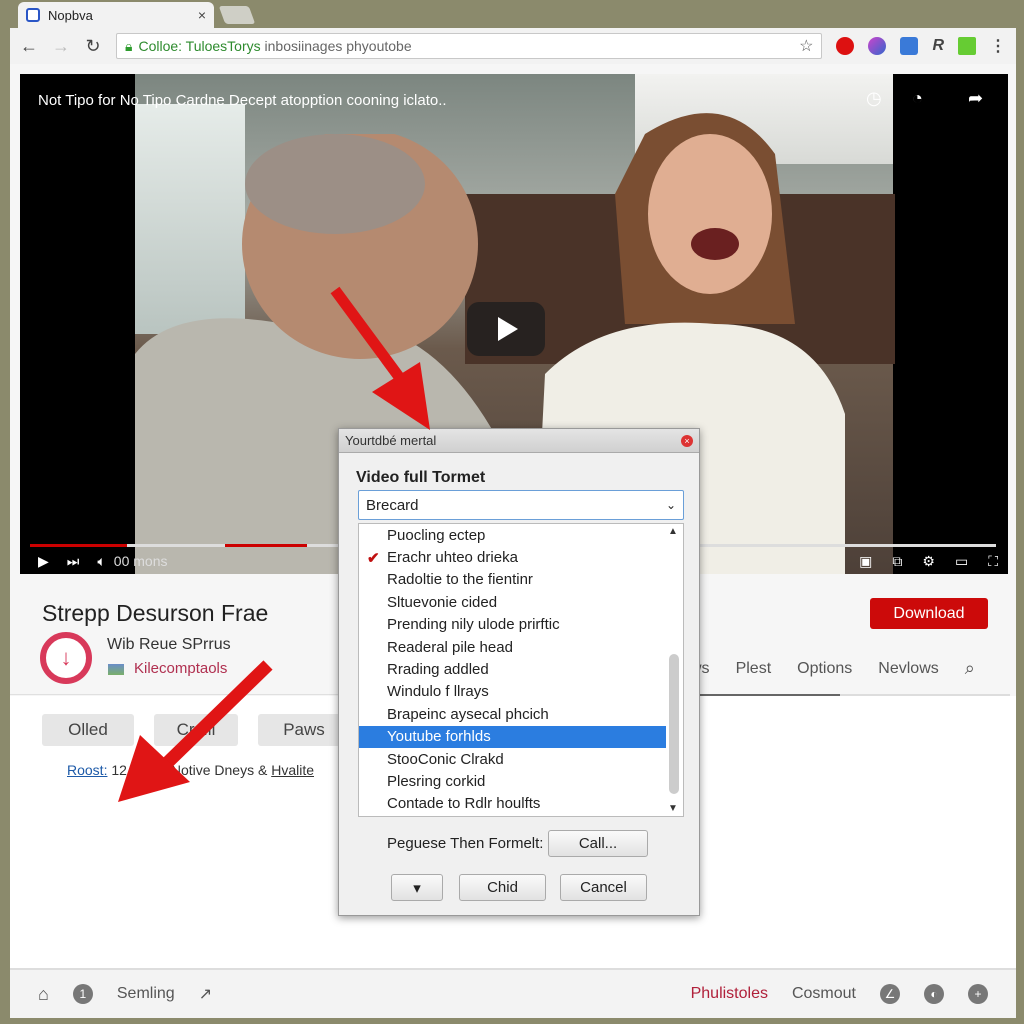 This screenshot has height=1024, width=1024. What do you see at coordinates (687, 440) in the screenshot?
I see `close-icon: ×` at bounding box center [687, 440].